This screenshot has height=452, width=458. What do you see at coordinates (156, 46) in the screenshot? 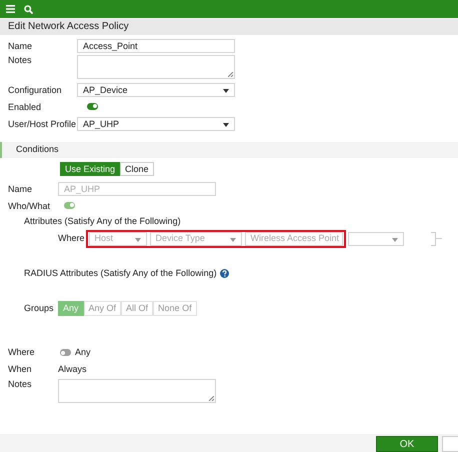
I see `text-field: Access_Point` at bounding box center [156, 46].